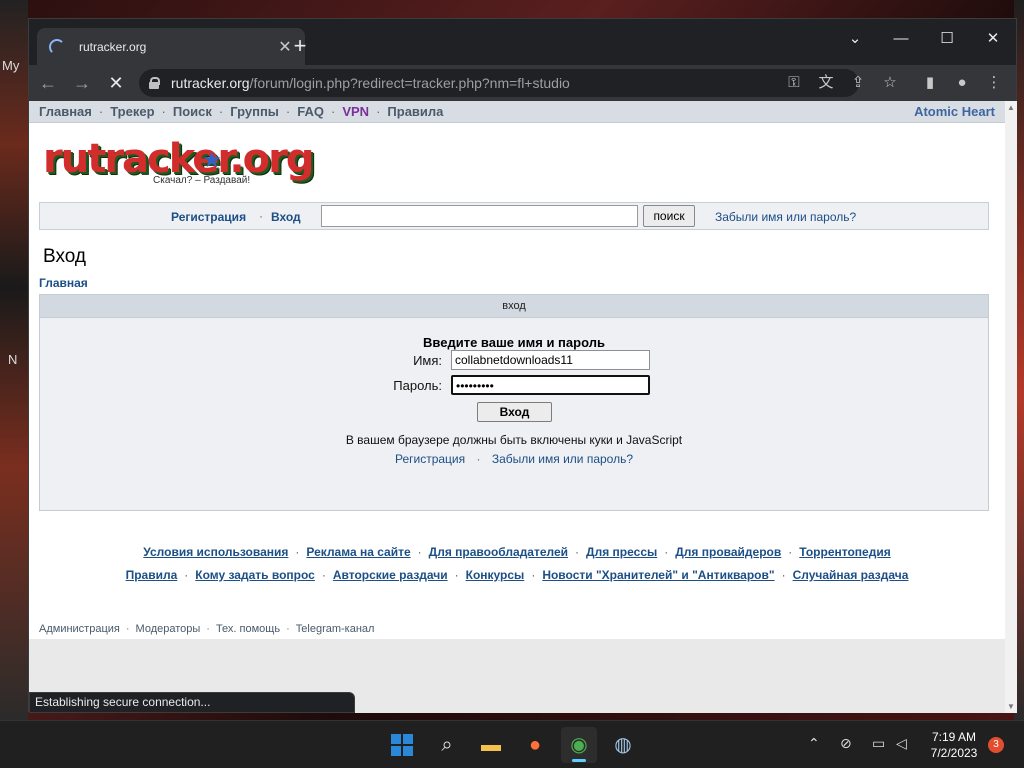  What do you see at coordinates (901, 743) in the screenshot?
I see `volume-icon: ◁` at bounding box center [901, 743].